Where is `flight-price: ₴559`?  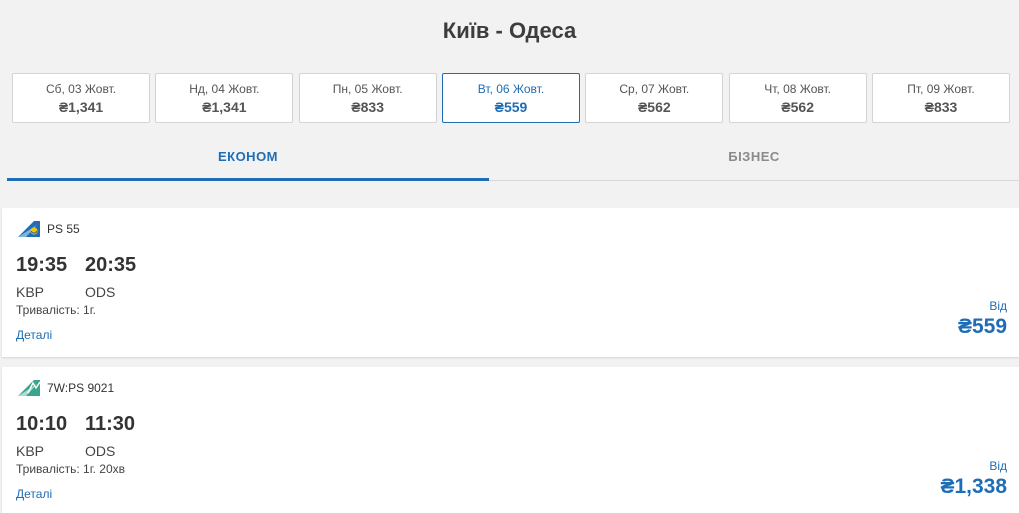 flight-price: ₴559 is located at coordinates (982, 327).